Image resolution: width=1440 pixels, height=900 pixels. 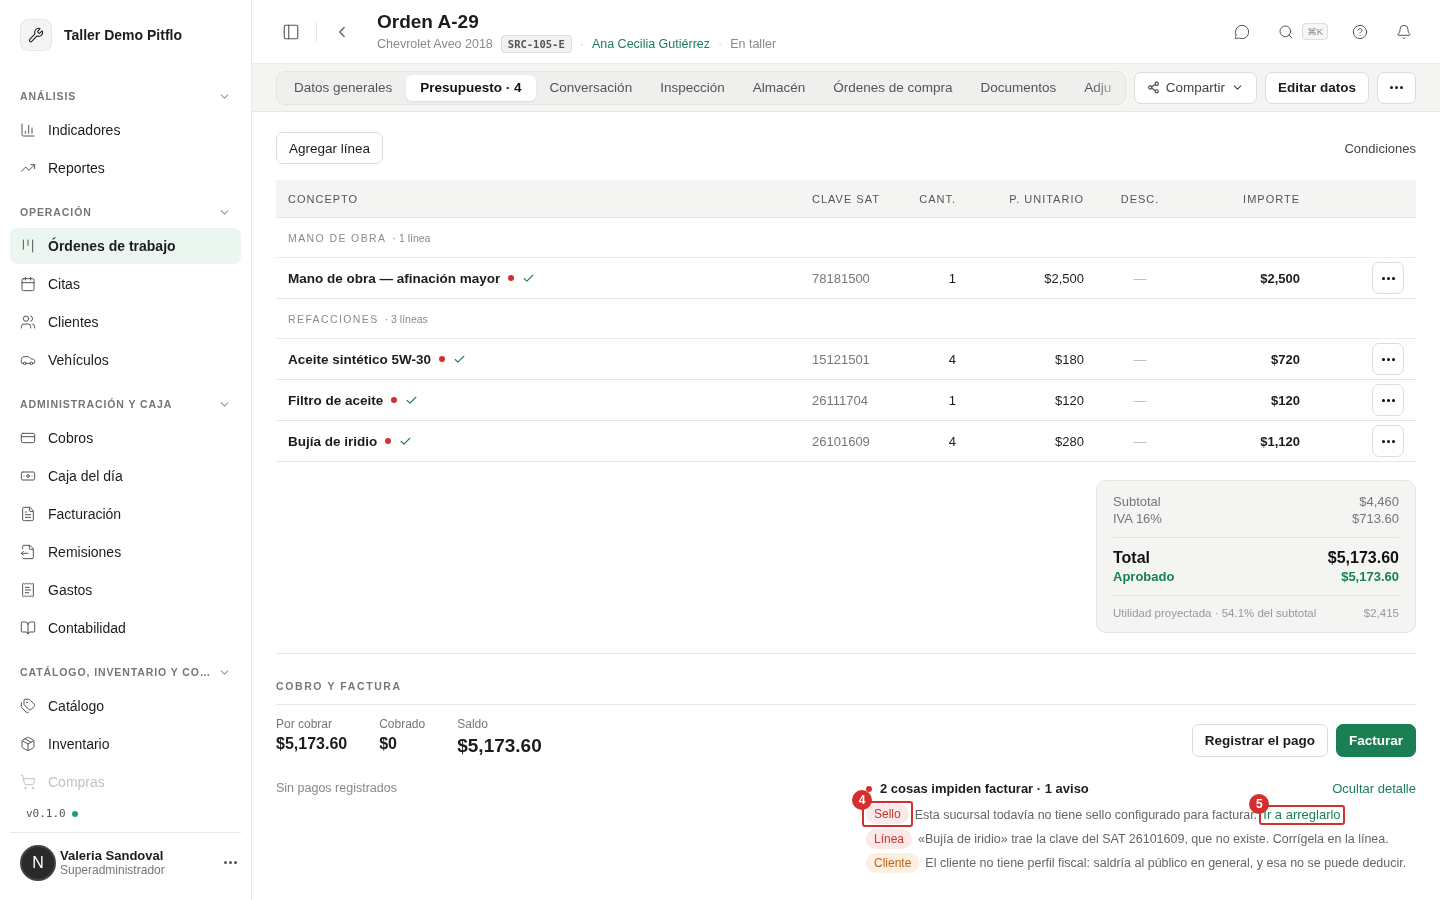 What do you see at coordinates (841, 359) in the screenshot?
I see `code-cell-text: 15121501` at bounding box center [841, 359].